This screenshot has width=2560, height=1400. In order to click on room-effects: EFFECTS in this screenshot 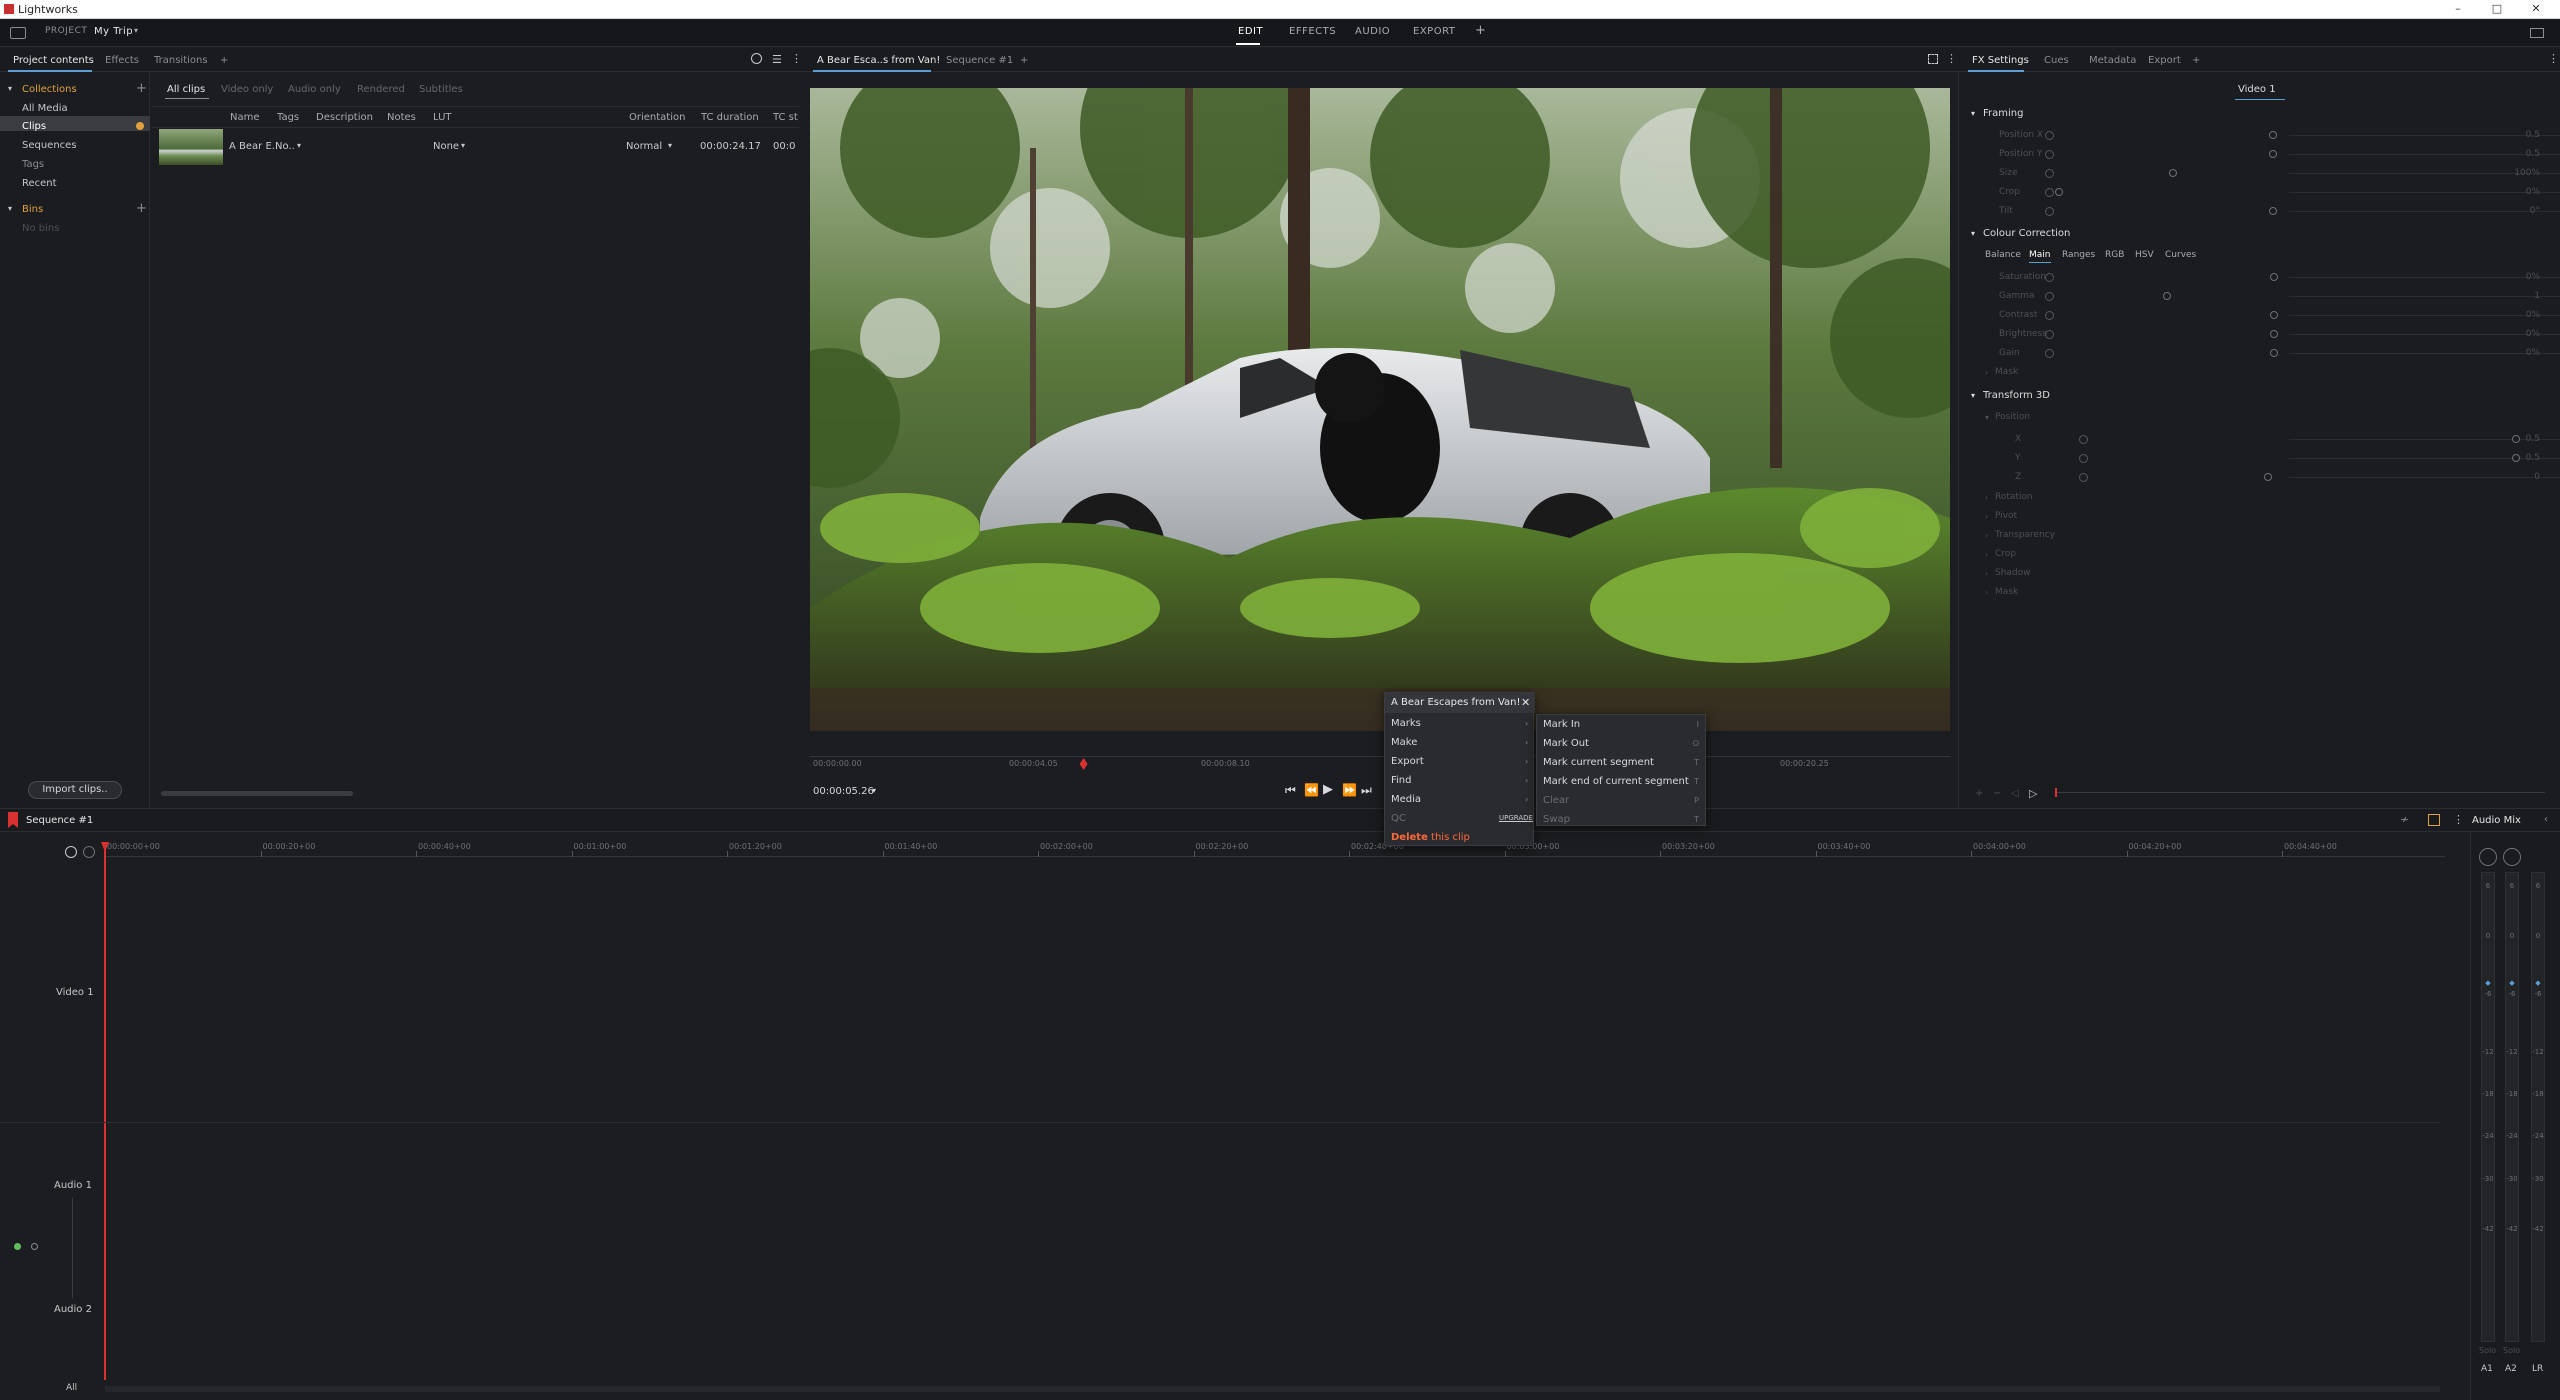, I will do `click(1312, 31)`.